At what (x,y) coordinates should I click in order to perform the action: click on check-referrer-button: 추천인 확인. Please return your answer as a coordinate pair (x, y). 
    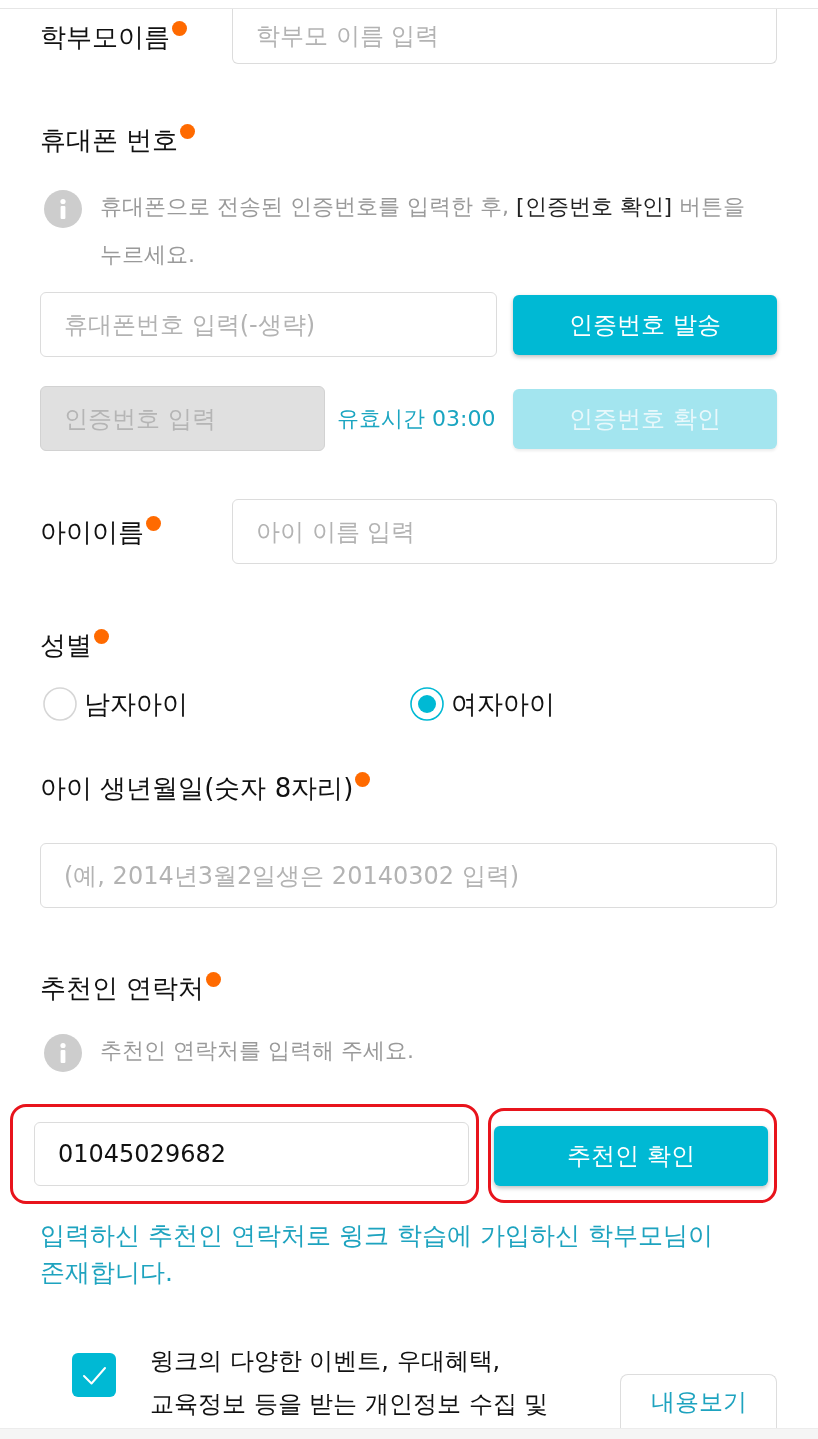
    Looking at the image, I should click on (631, 1155).